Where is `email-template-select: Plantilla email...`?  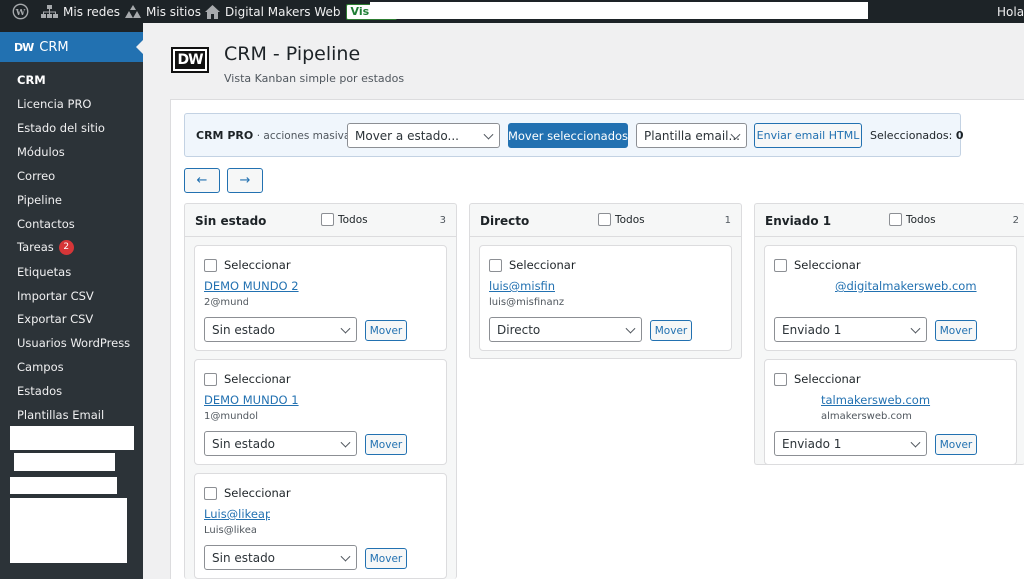
email-template-select: Plantilla email... is located at coordinates (691, 135).